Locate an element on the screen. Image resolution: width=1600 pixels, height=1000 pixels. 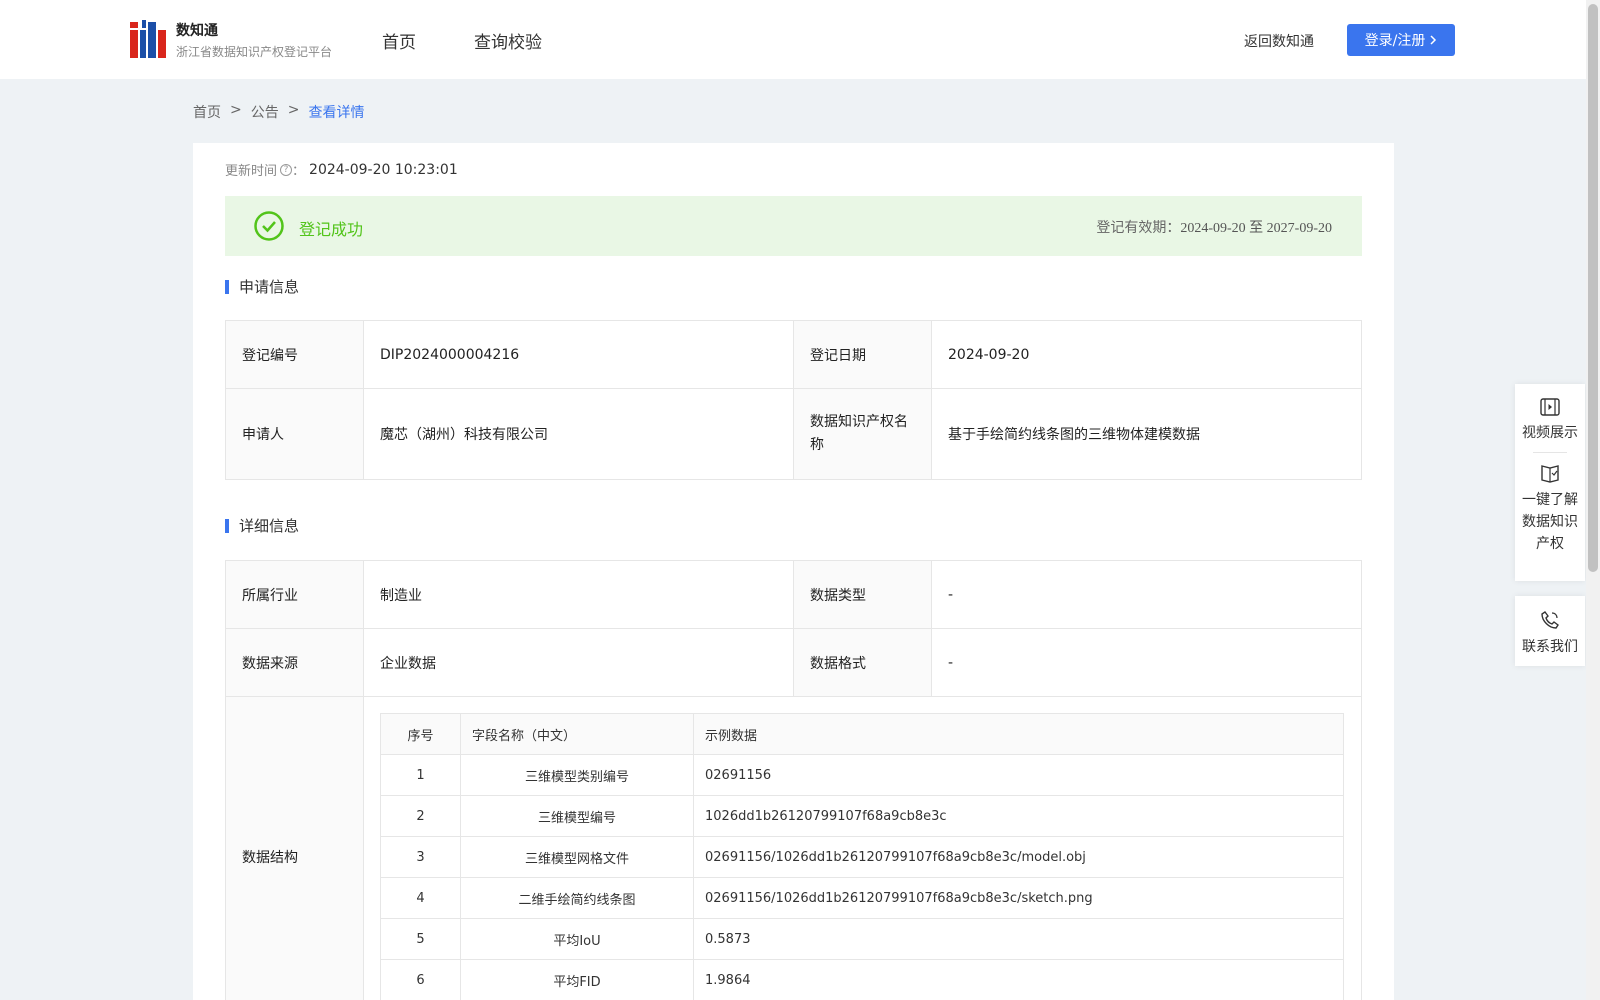
ip-name-value: 基于手绘简约线条图的三维物体建模数据 is located at coordinates (1146, 434).